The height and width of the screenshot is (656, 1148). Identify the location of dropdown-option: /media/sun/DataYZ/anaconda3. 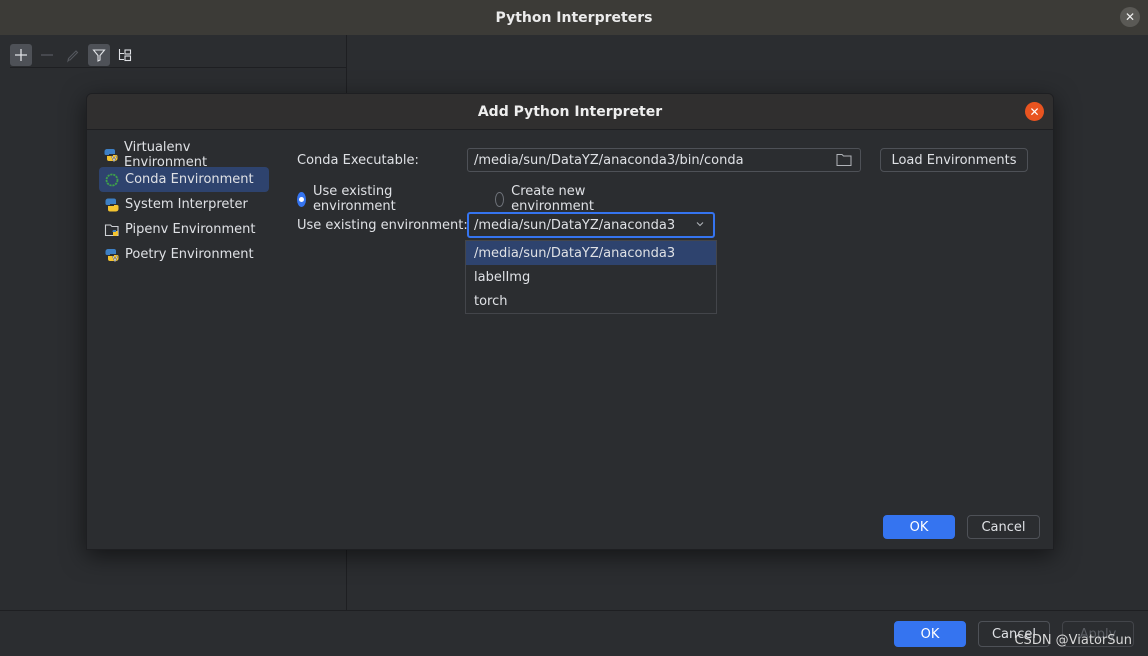
(591, 253).